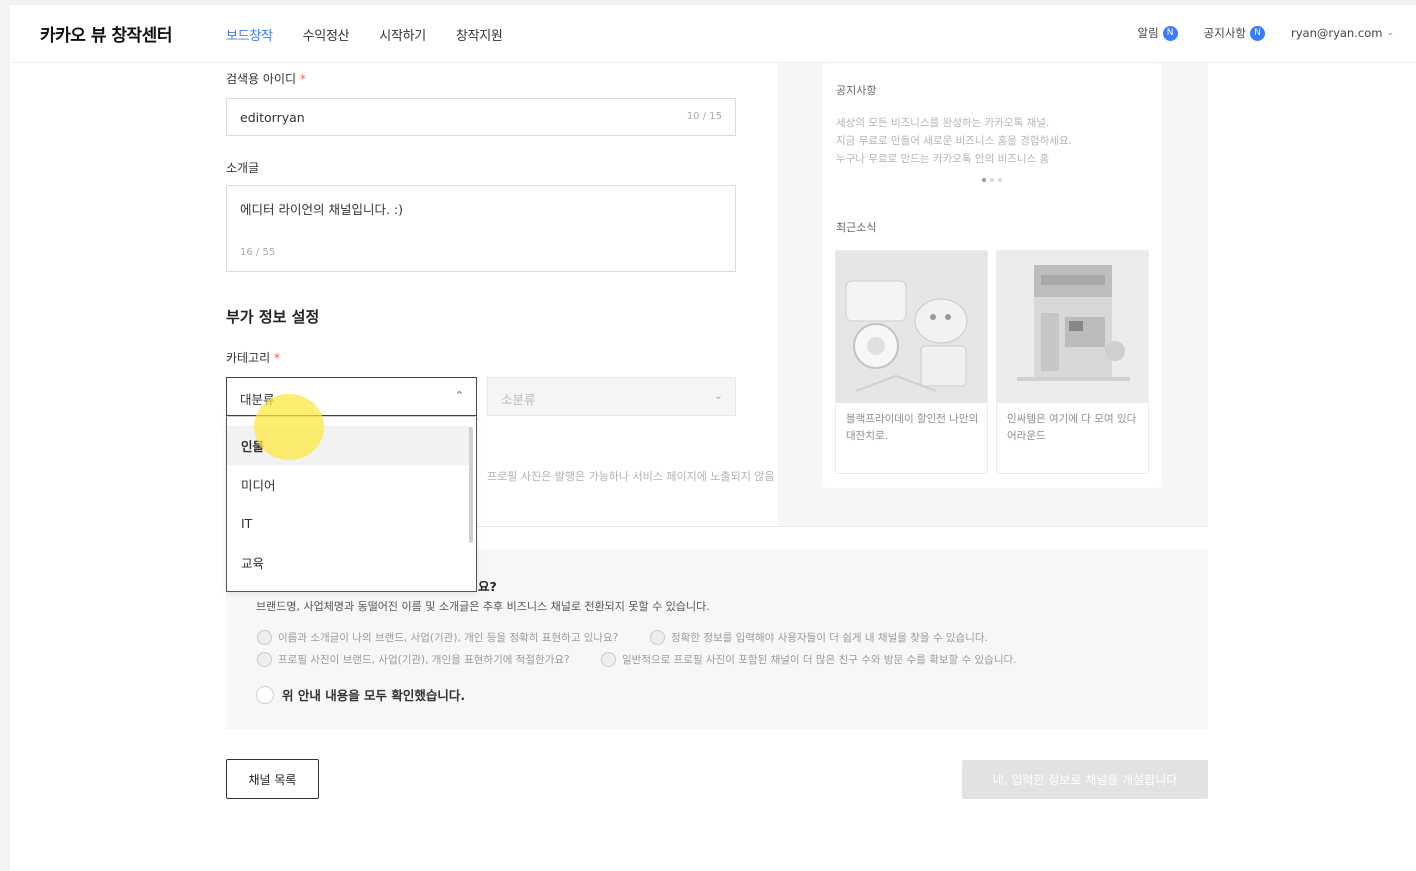 The height and width of the screenshot is (871, 1416). I want to click on account-email: ryan@ryan.com, so click(1336, 33).